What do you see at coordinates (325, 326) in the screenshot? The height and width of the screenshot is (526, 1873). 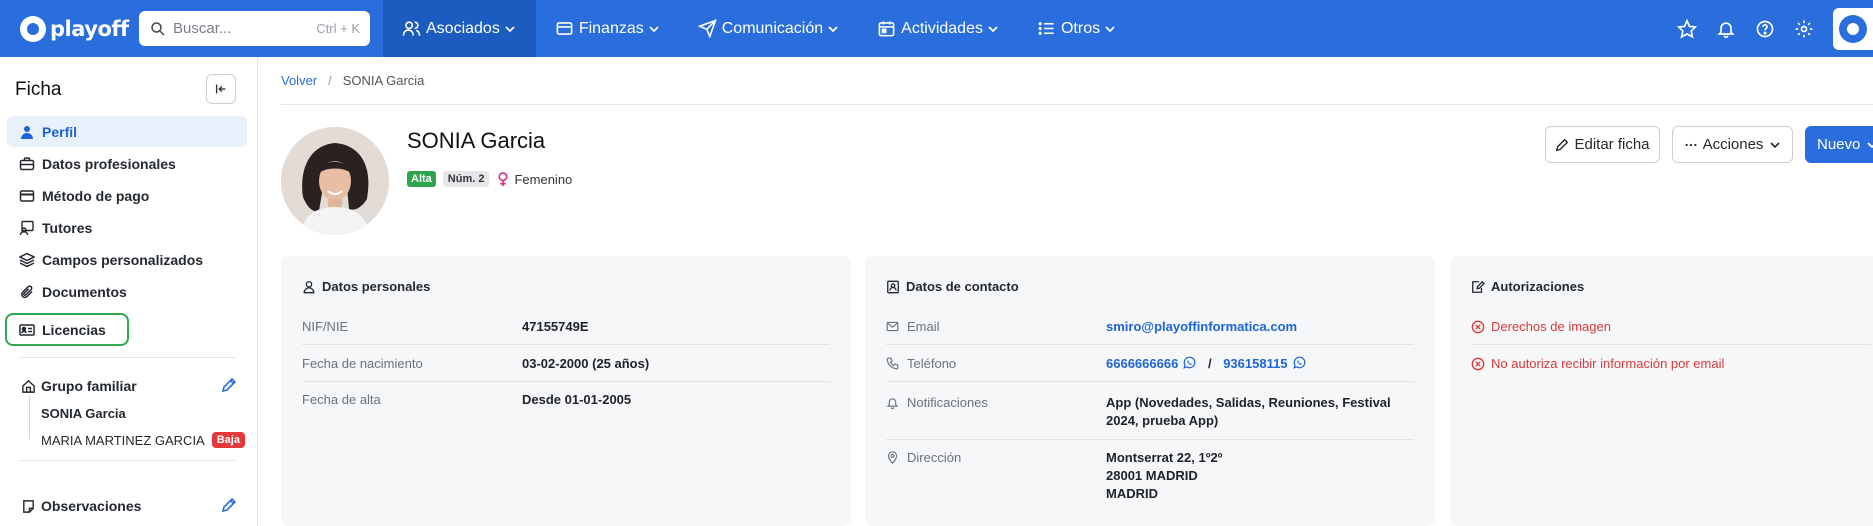 I see `field-label: NIF/NIE` at bounding box center [325, 326].